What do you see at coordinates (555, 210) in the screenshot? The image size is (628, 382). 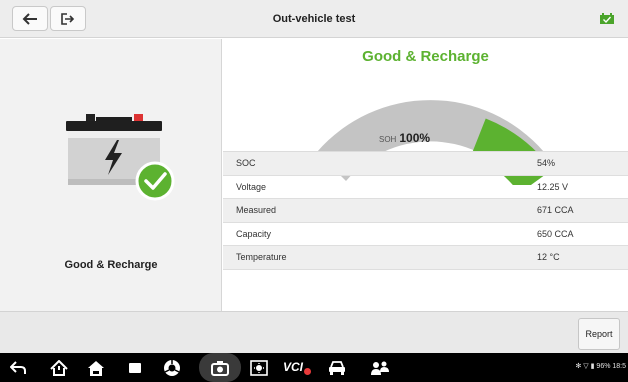 I see `row-value: 671 CCA` at bounding box center [555, 210].